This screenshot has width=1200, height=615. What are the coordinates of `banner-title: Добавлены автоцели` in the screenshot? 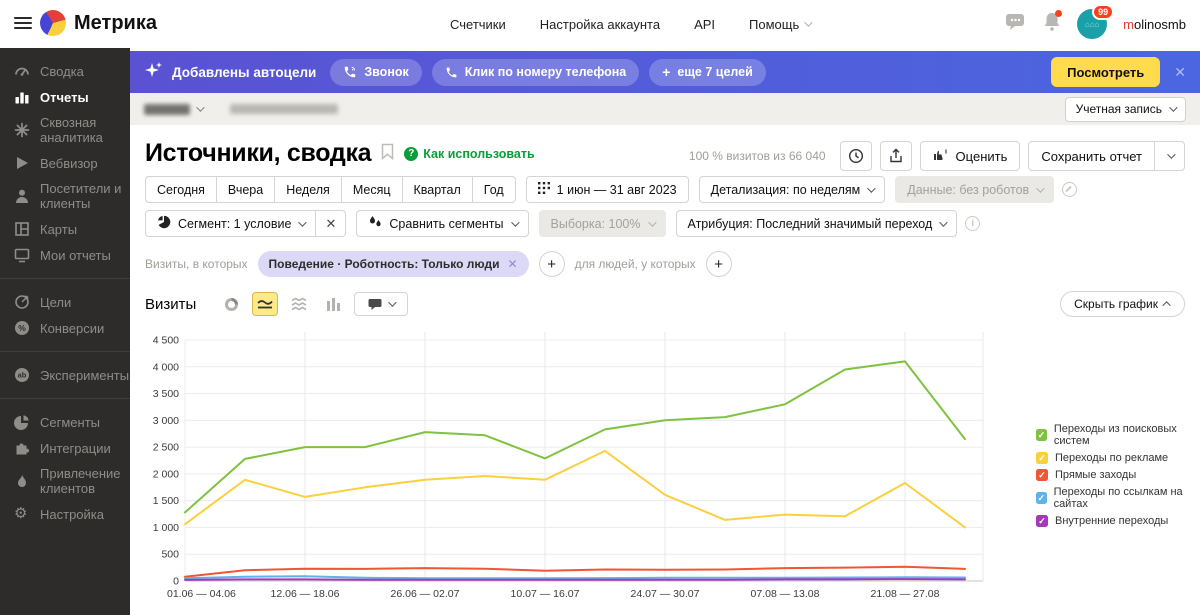 It's located at (244, 72).